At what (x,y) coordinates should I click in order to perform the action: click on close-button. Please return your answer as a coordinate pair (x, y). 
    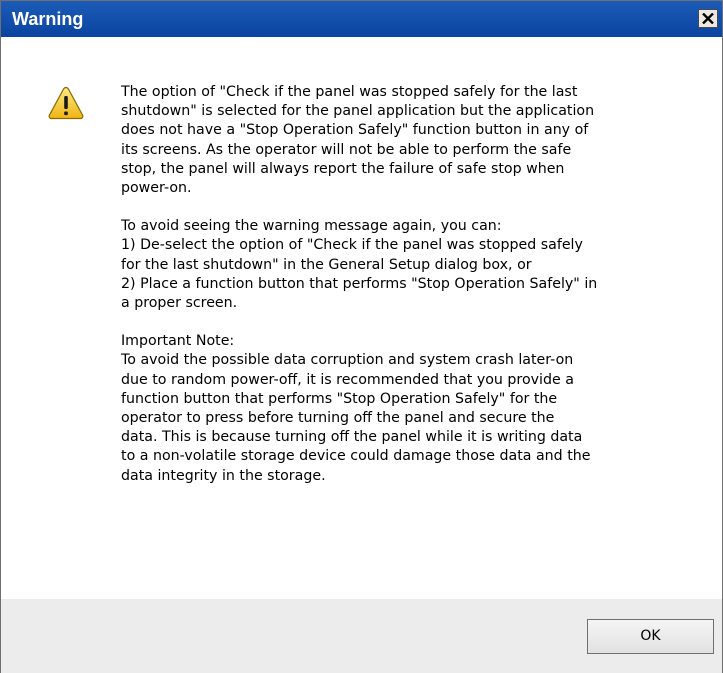
    Looking at the image, I should click on (708, 18).